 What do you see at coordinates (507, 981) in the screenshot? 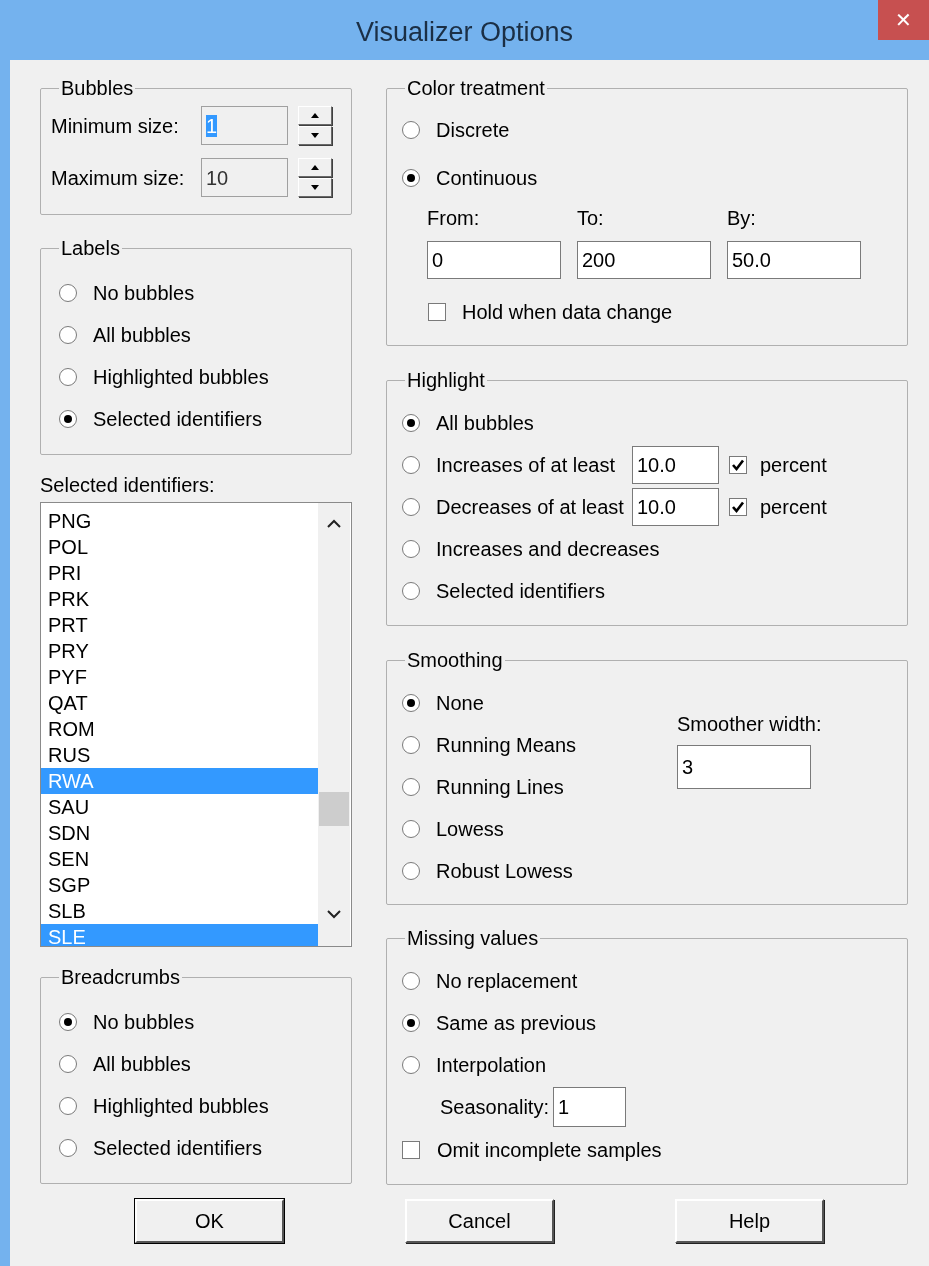
I see `radio-label: No replacement` at bounding box center [507, 981].